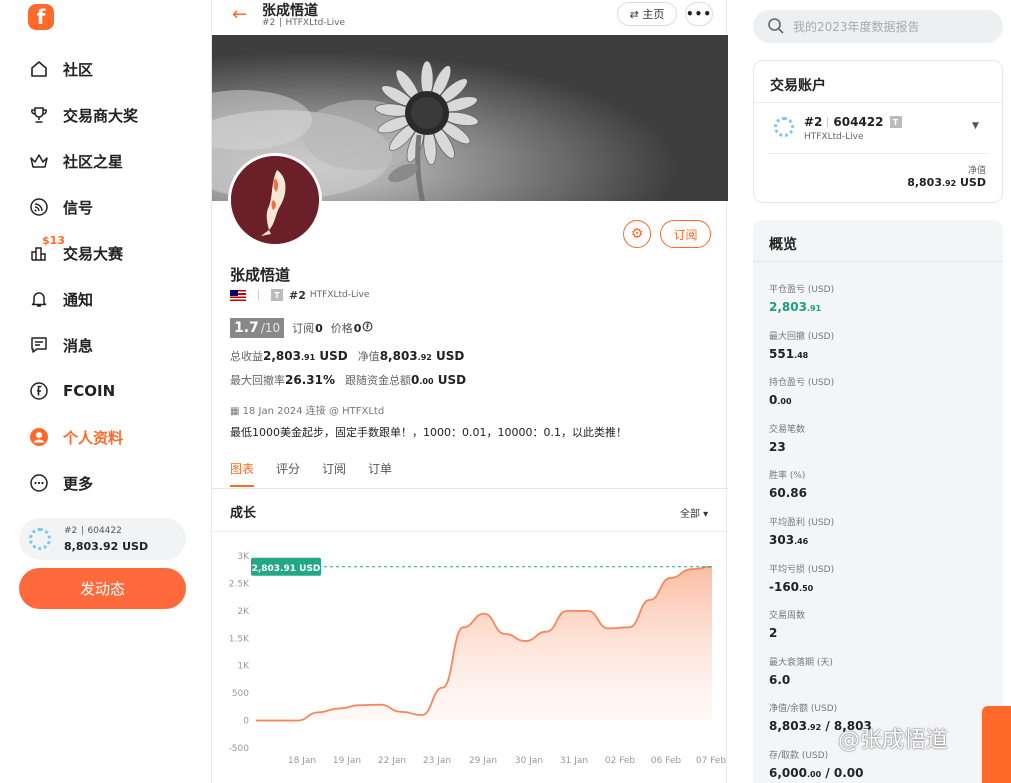 The image size is (1011, 783). What do you see at coordinates (93, 161) in the screenshot?
I see `nav-label: 社区之星` at bounding box center [93, 161].